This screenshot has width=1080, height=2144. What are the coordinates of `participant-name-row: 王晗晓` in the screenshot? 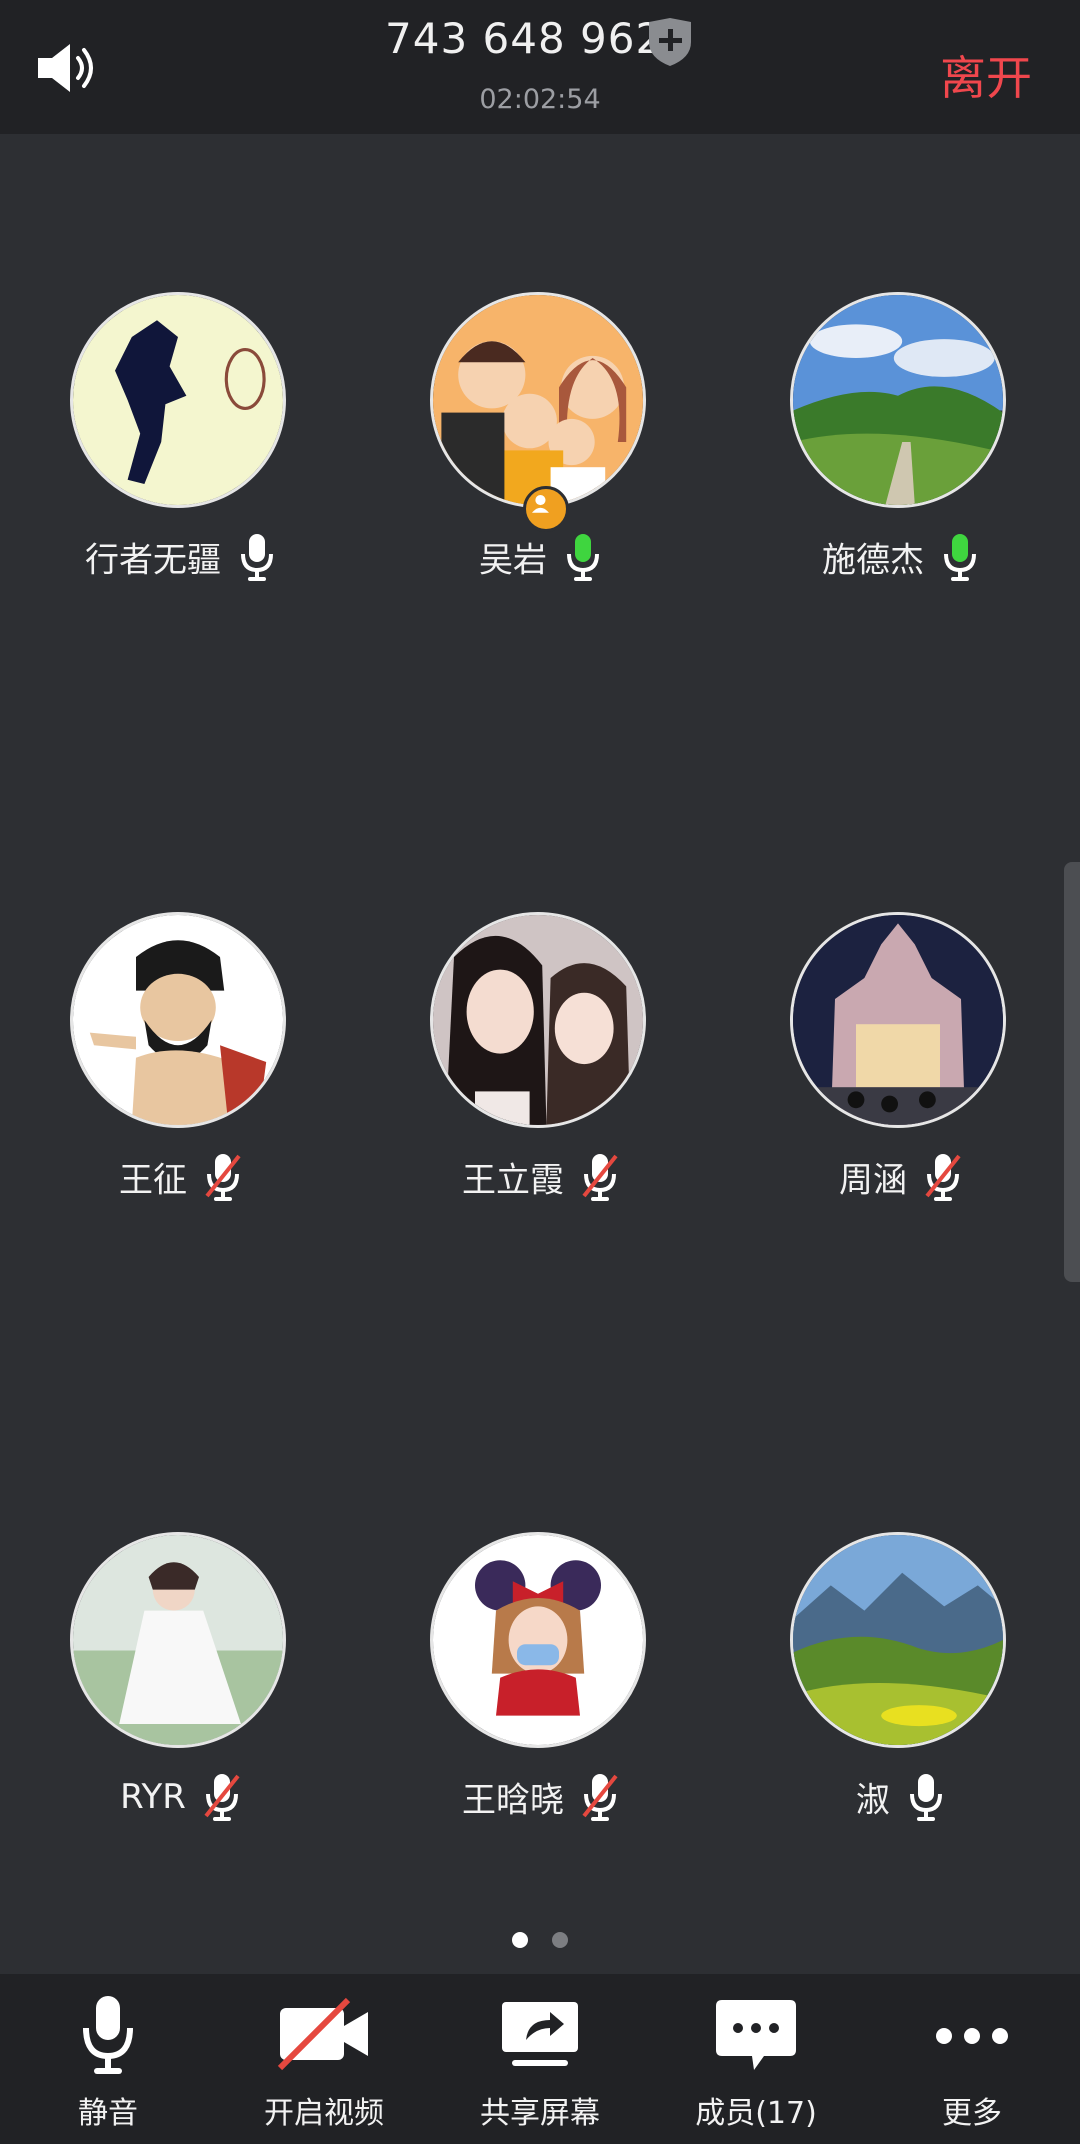 It's located at (540, 1797).